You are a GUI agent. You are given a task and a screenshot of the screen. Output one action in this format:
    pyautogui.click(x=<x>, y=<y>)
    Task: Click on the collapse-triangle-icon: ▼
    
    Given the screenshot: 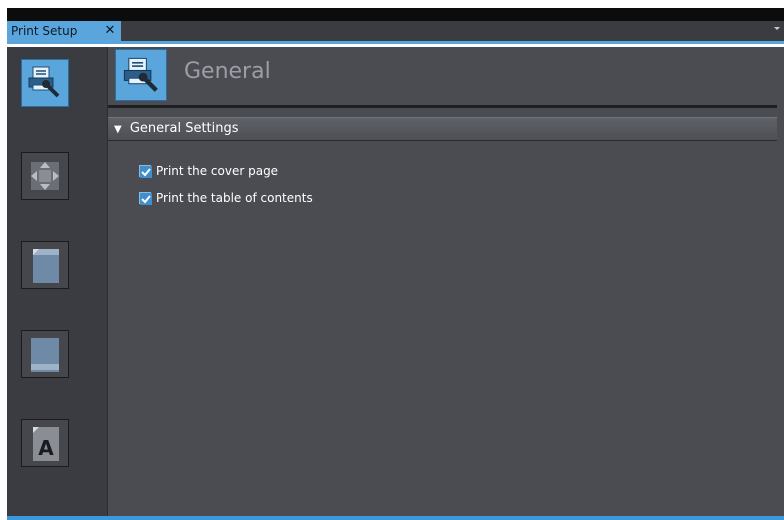 What is the action you would take?
    pyautogui.click(x=118, y=129)
    